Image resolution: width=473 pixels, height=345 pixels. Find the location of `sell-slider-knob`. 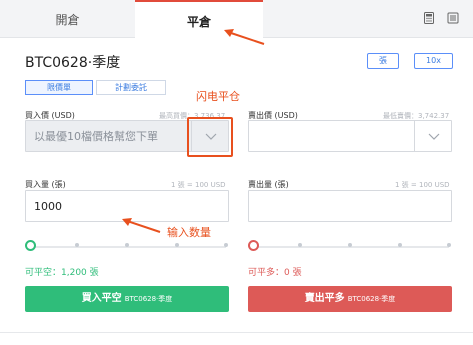

sell-slider-knob is located at coordinates (253, 245).